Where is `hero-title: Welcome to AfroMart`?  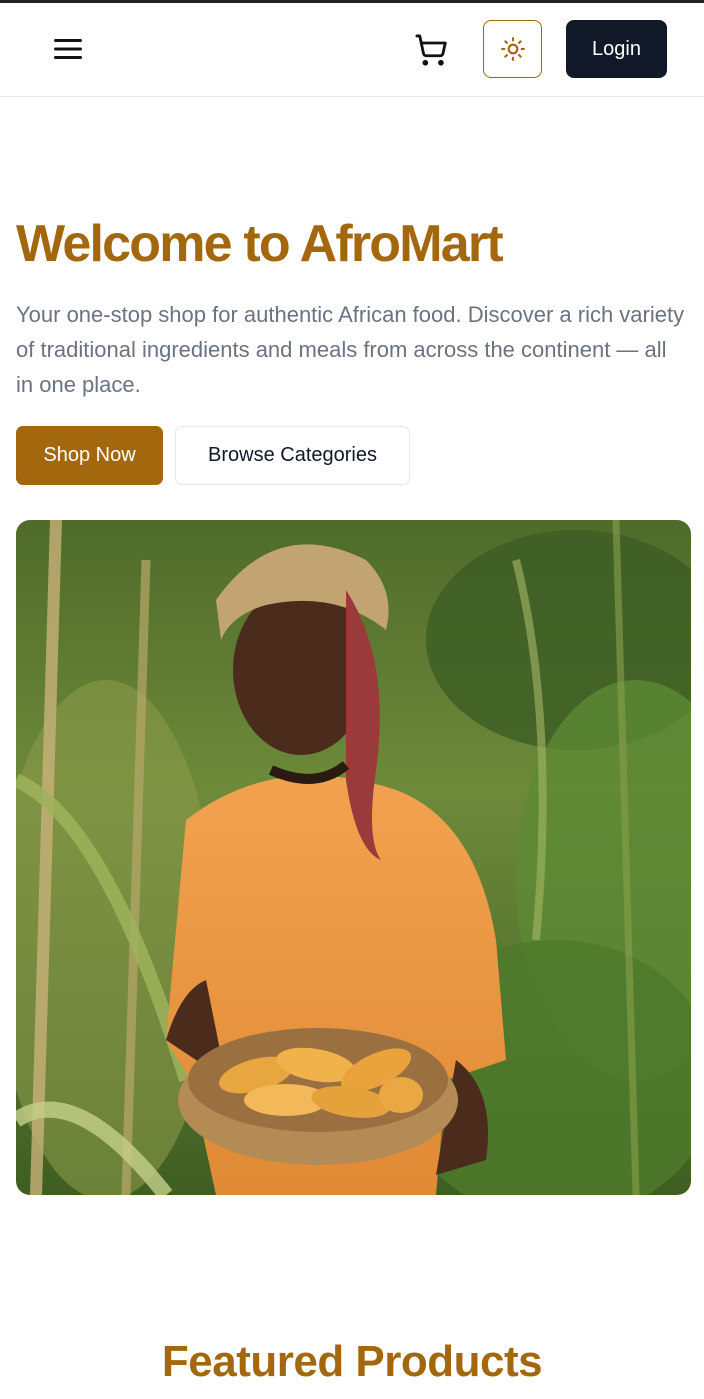 hero-title: Welcome to AfroMart is located at coordinates (260, 244).